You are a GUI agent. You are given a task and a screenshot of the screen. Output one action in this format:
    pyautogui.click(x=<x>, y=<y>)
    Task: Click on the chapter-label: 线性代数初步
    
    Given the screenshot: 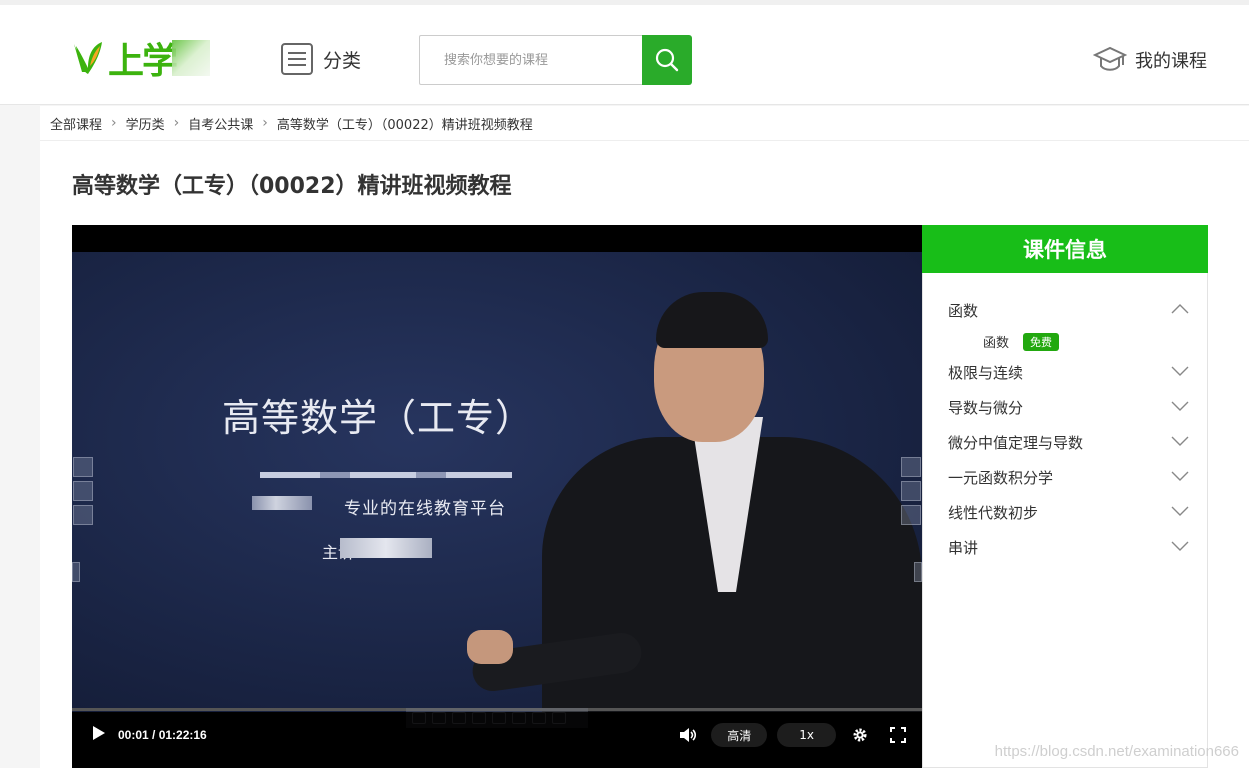 What is the action you would take?
    pyautogui.click(x=993, y=513)
    